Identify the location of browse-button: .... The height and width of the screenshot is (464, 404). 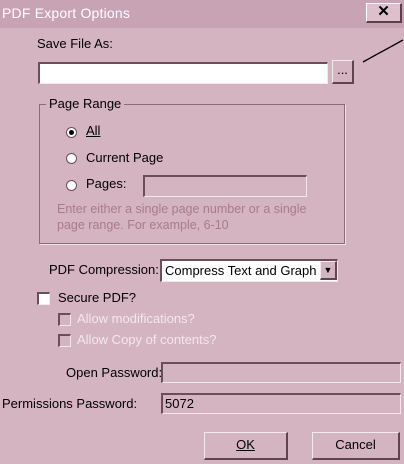
(343, 72).